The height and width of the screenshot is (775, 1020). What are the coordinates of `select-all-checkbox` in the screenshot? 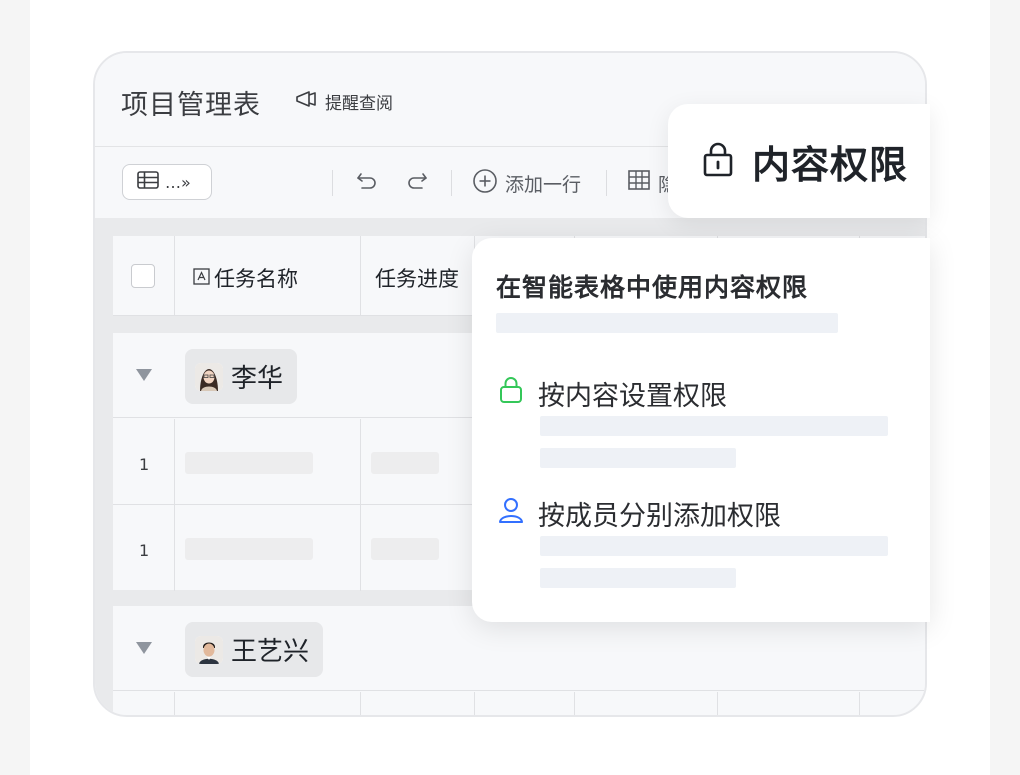 It's located at (143, 276).